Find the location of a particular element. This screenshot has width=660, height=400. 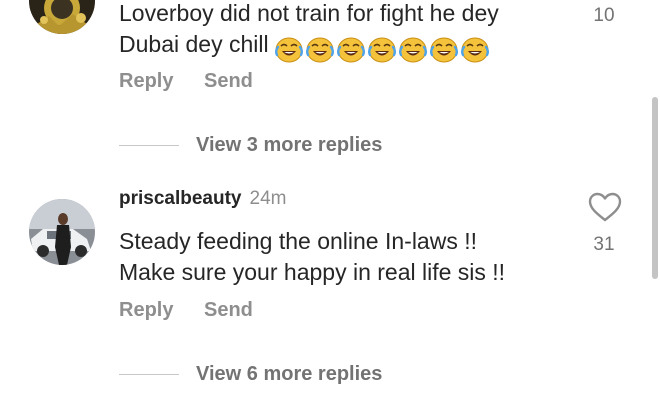

view-more-replies: View 3 more replies is located at coordinates (250, 145).